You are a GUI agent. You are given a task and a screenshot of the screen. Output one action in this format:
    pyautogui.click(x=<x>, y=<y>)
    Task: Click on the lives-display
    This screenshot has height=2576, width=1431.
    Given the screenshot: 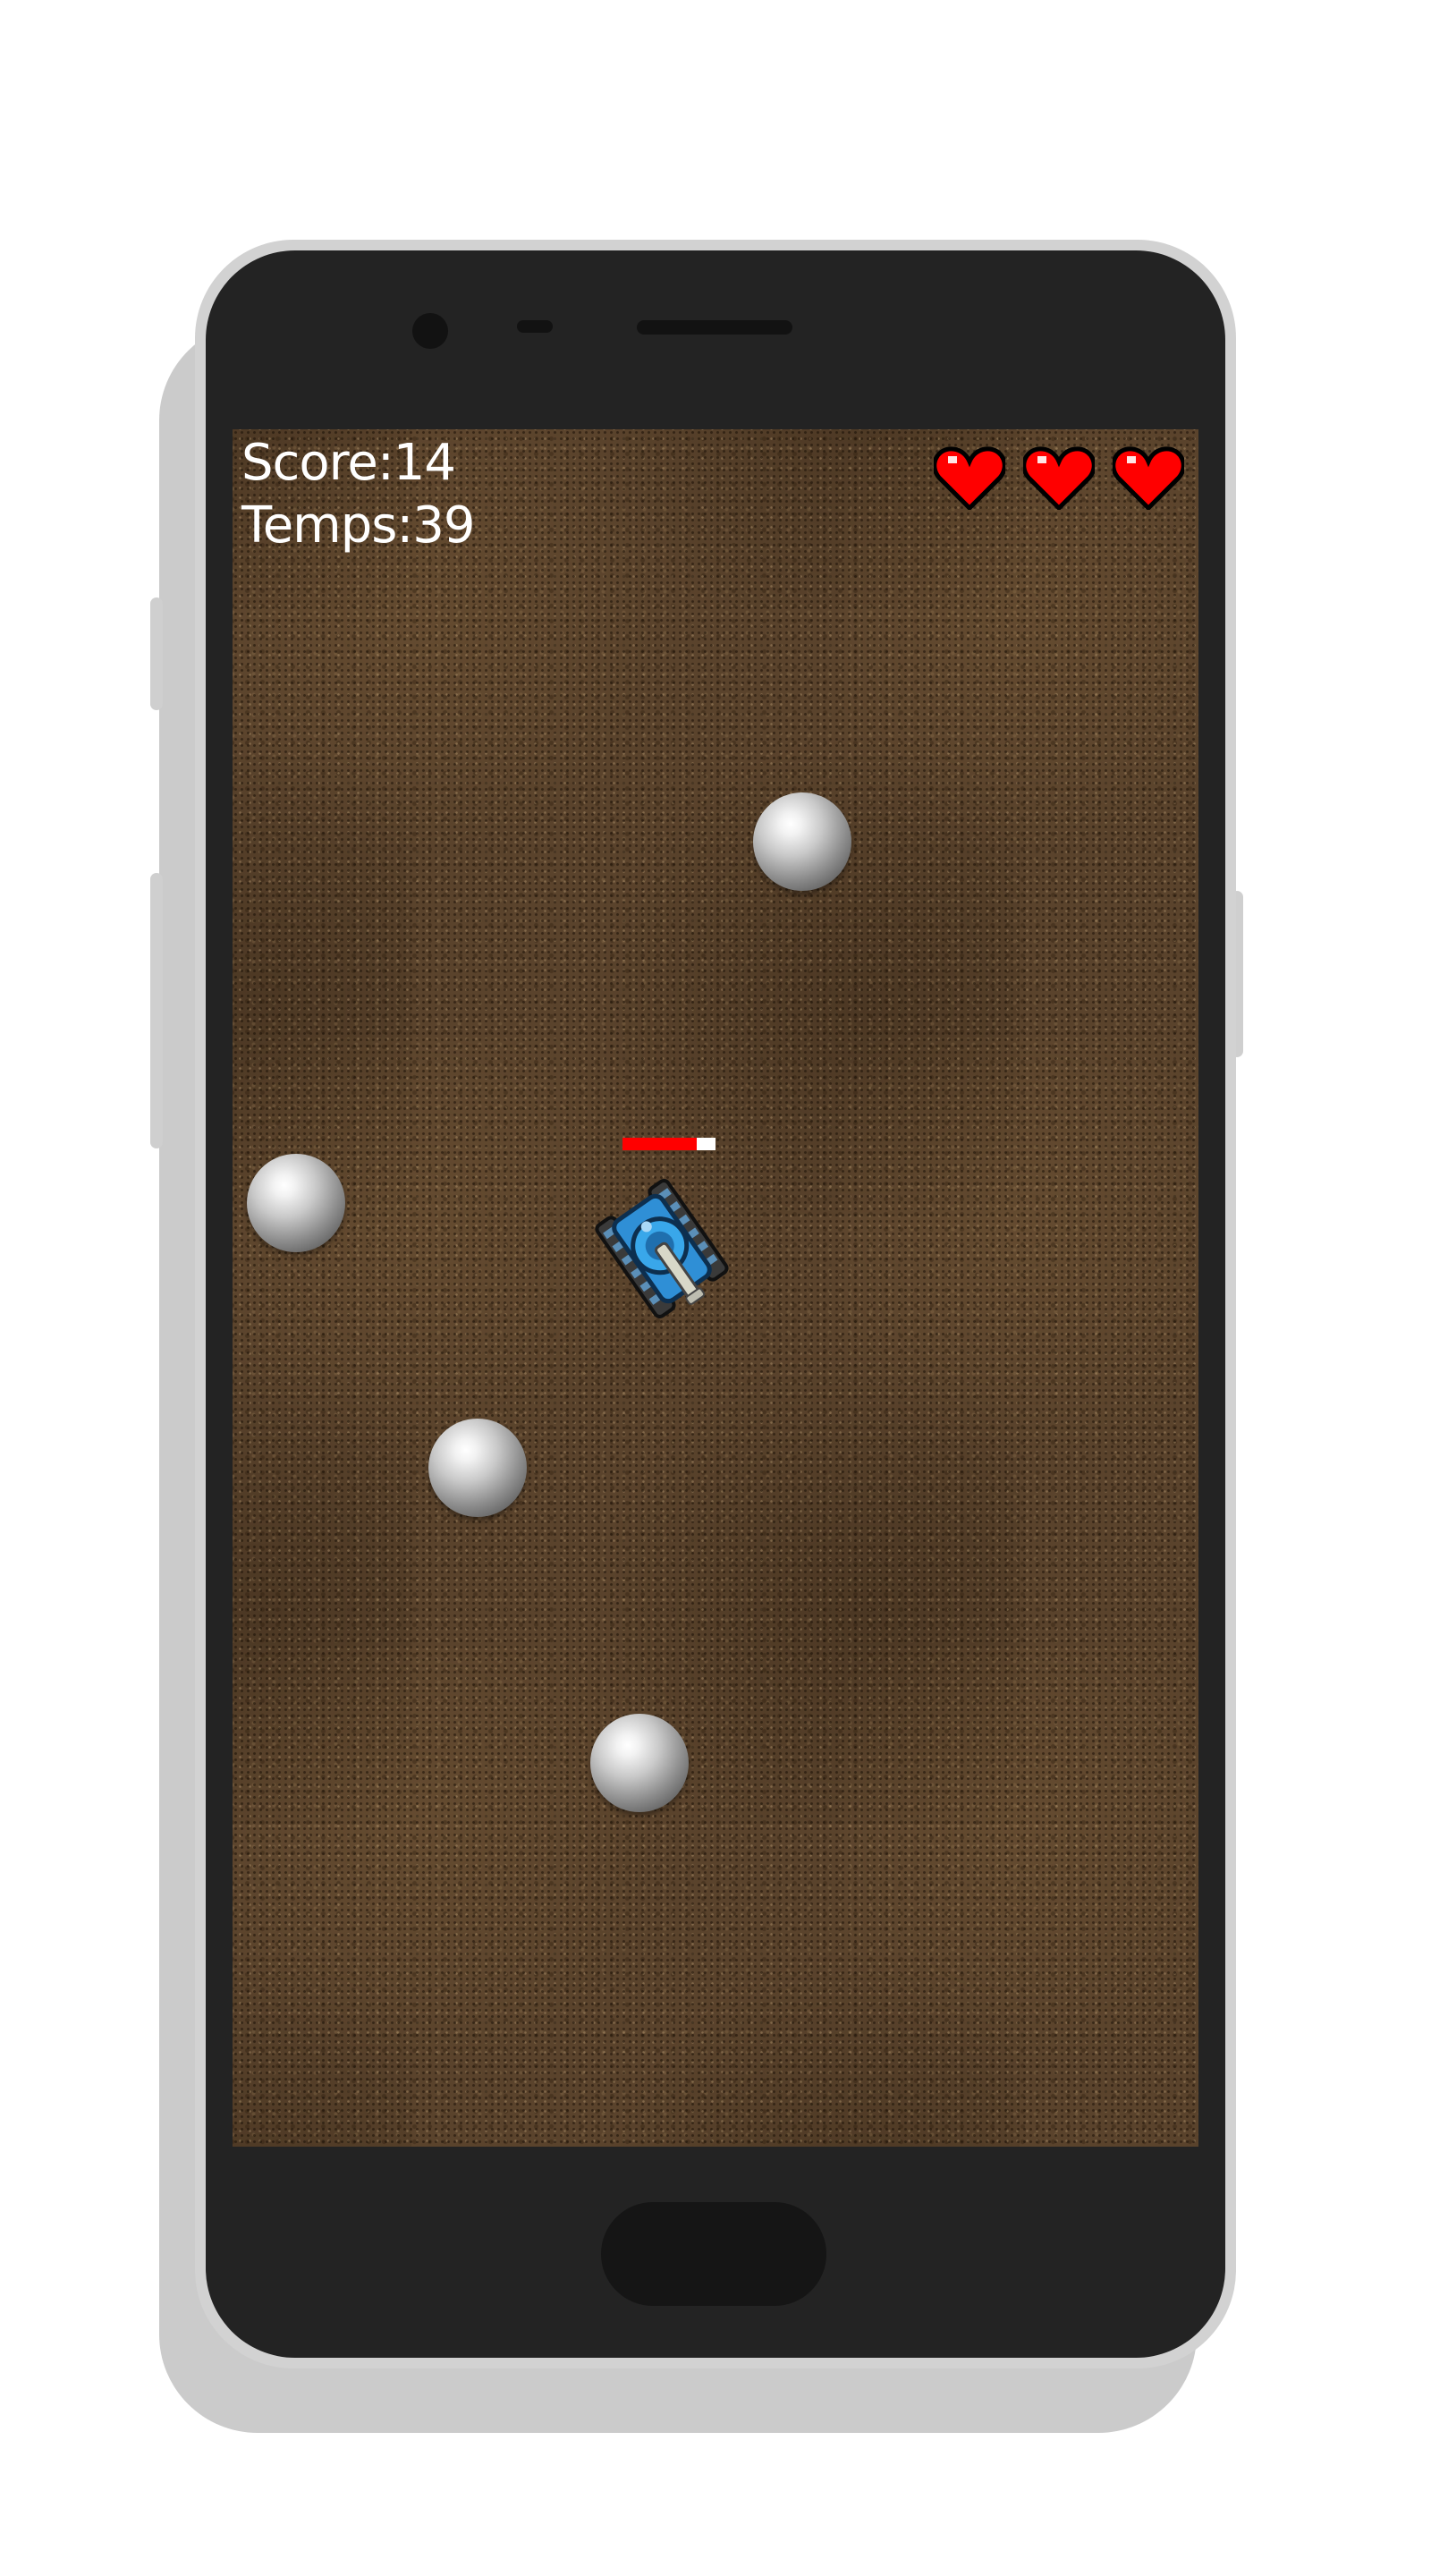 What is the action you would take?
    pyautogui.click(x=1059, y=477)
    